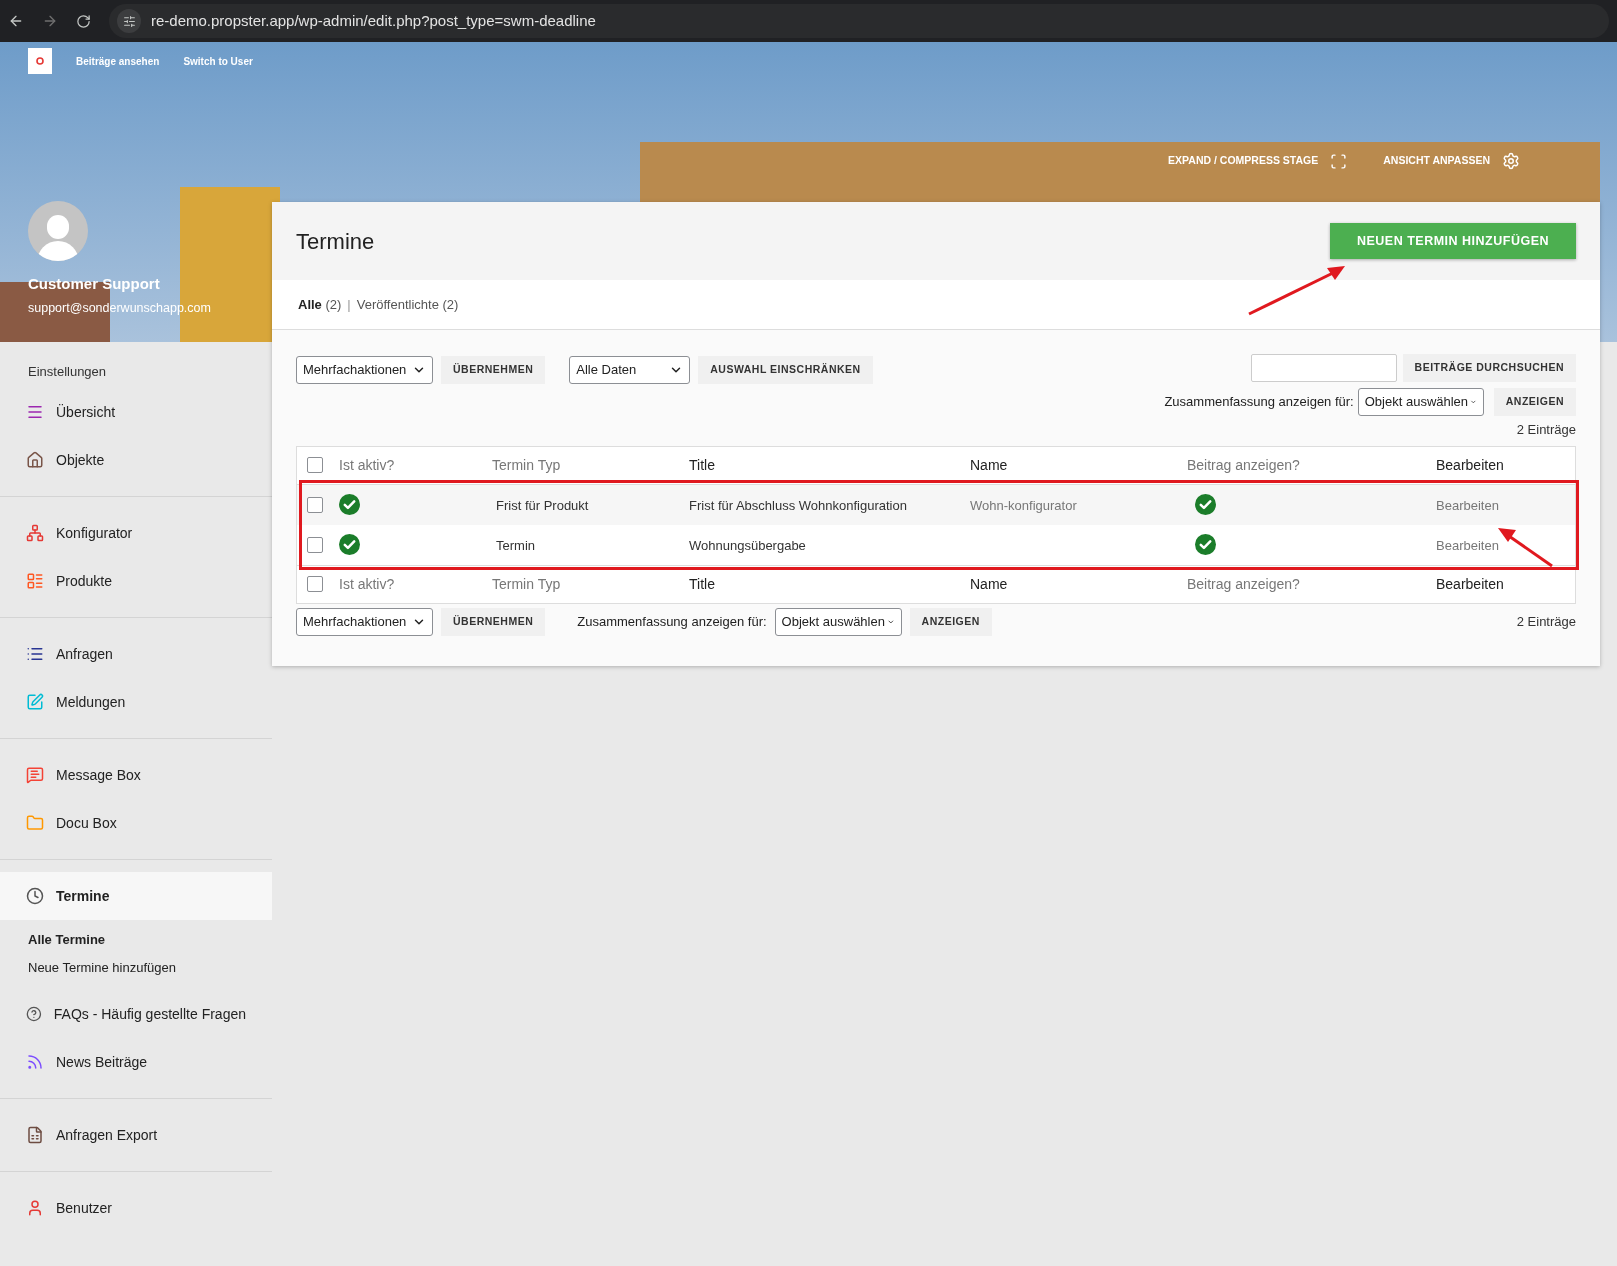  I want to click on settings-icon, so click(1511, 161).